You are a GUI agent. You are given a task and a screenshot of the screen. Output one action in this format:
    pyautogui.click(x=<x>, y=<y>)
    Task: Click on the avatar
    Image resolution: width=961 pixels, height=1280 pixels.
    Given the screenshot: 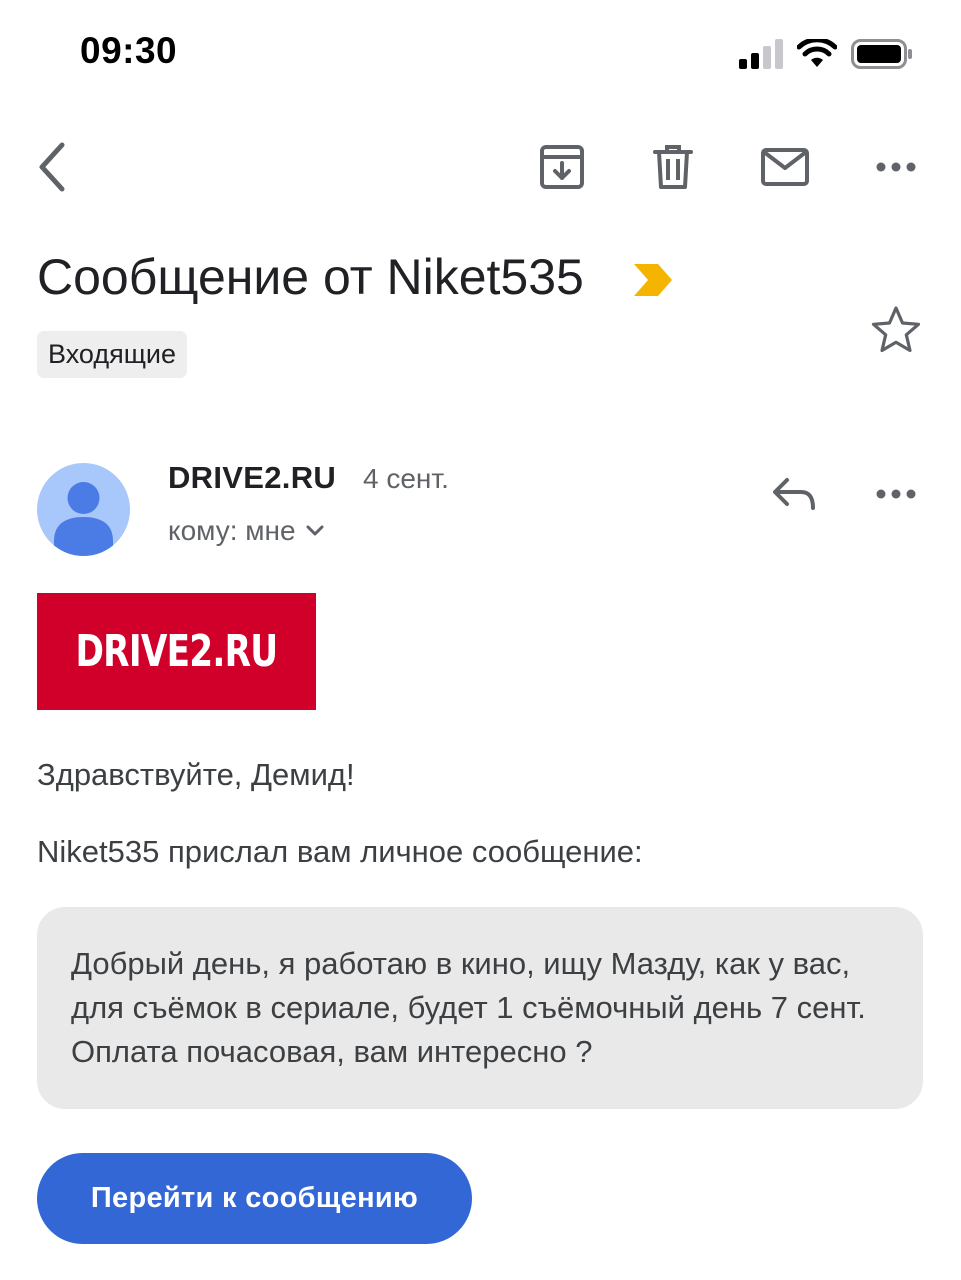 What is the action you would take?
    pyautogui.click(x=83, y=509)
    